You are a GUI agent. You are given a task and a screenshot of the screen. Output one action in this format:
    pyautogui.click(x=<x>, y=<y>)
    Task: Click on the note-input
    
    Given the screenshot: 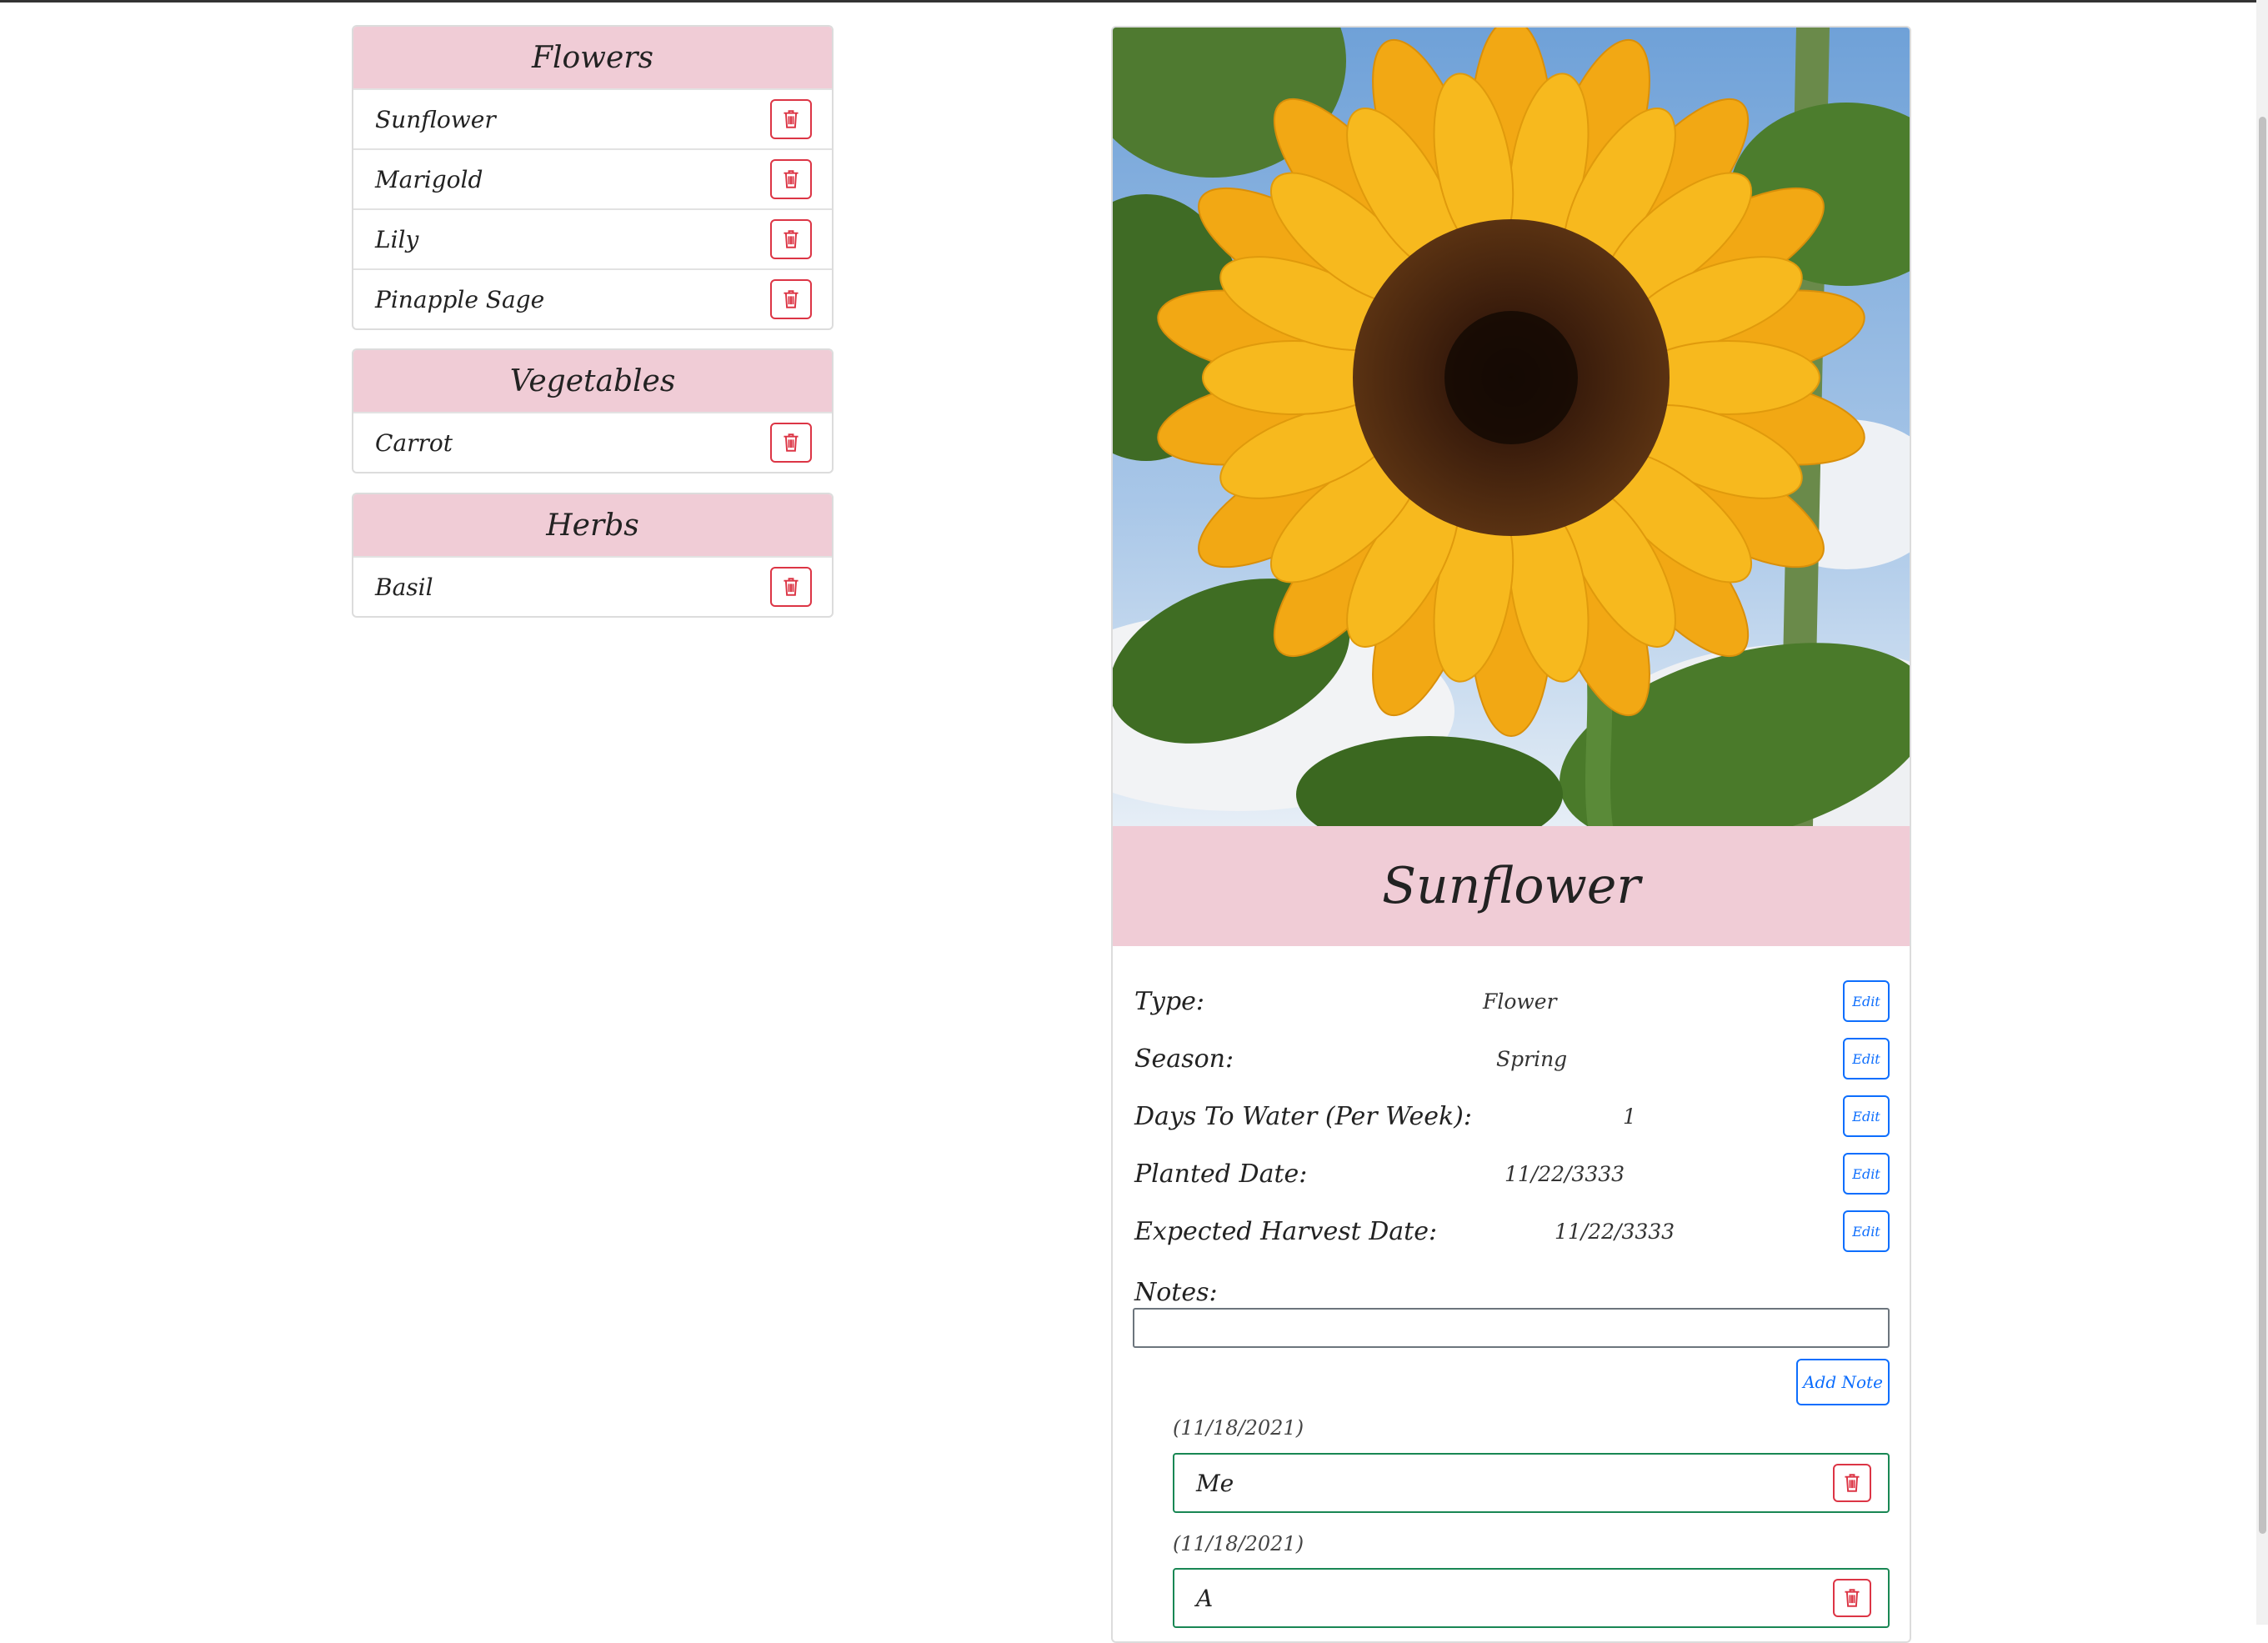 What is the action you would take?
    pyautogui.click(x=1512, y=1328)
    